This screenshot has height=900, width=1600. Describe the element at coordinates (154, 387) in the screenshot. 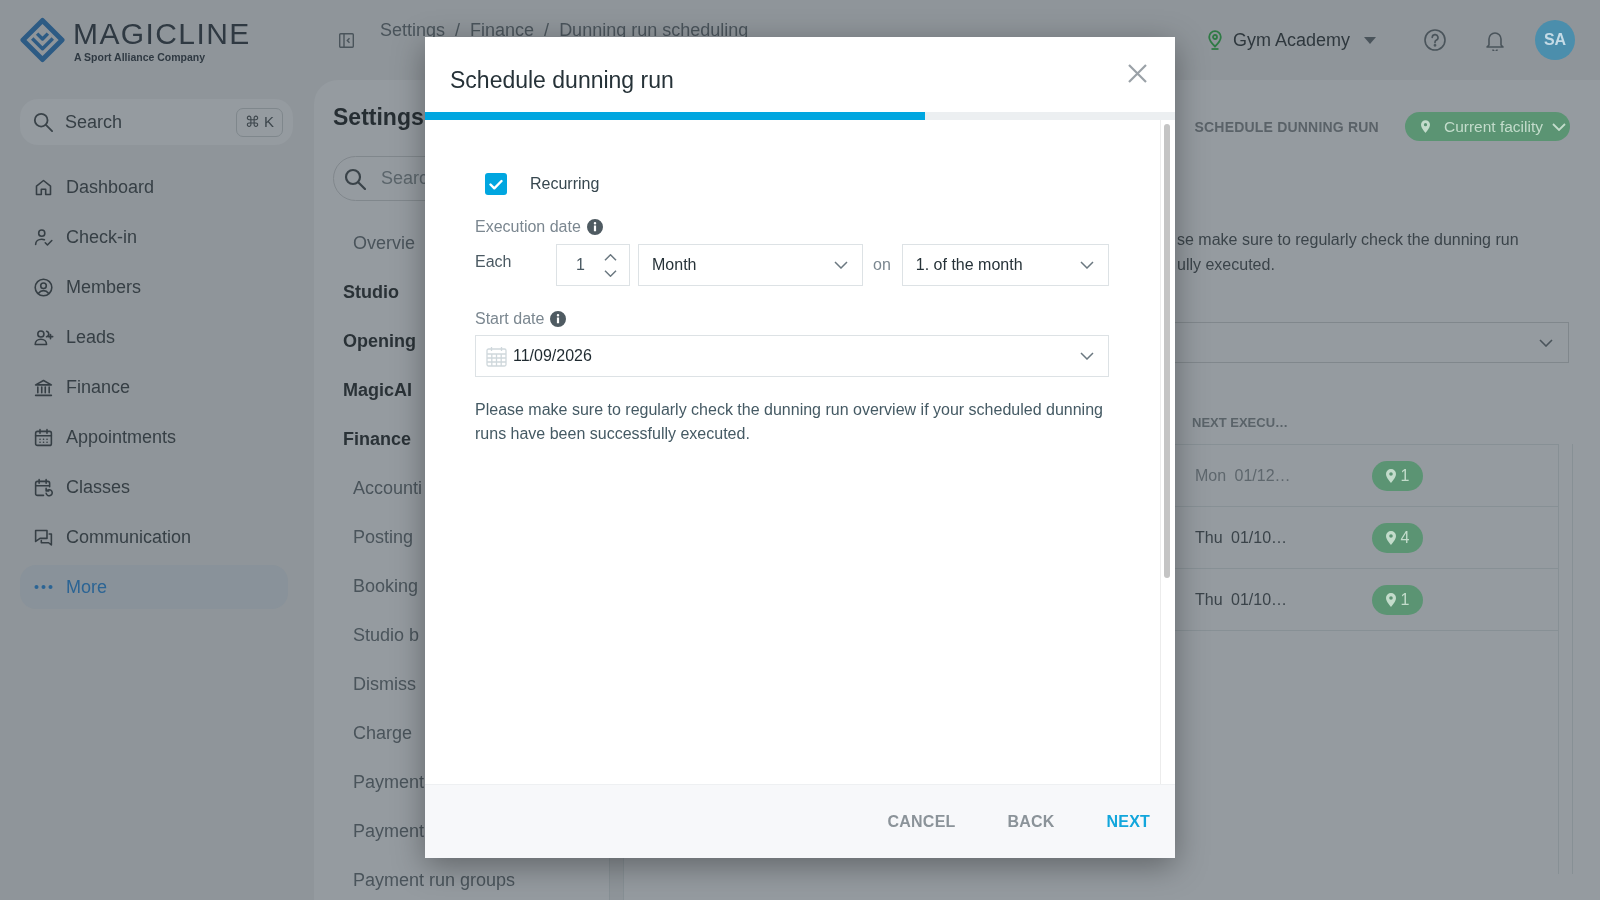

I see `nav-item: Finance` at that location.